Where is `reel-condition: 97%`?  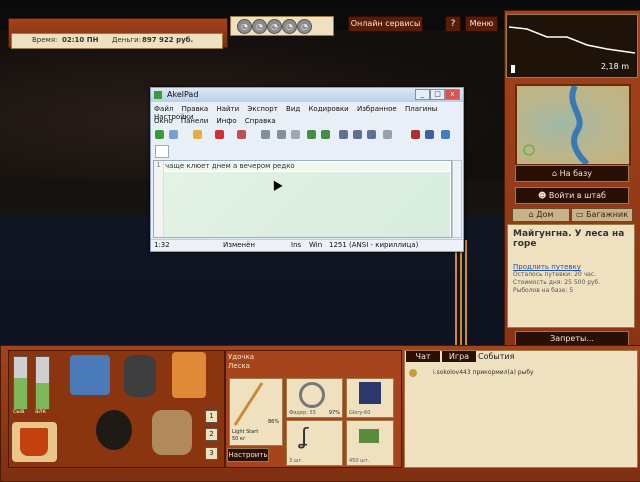 reel-condition: 97% is located at coordinates (334, 413).